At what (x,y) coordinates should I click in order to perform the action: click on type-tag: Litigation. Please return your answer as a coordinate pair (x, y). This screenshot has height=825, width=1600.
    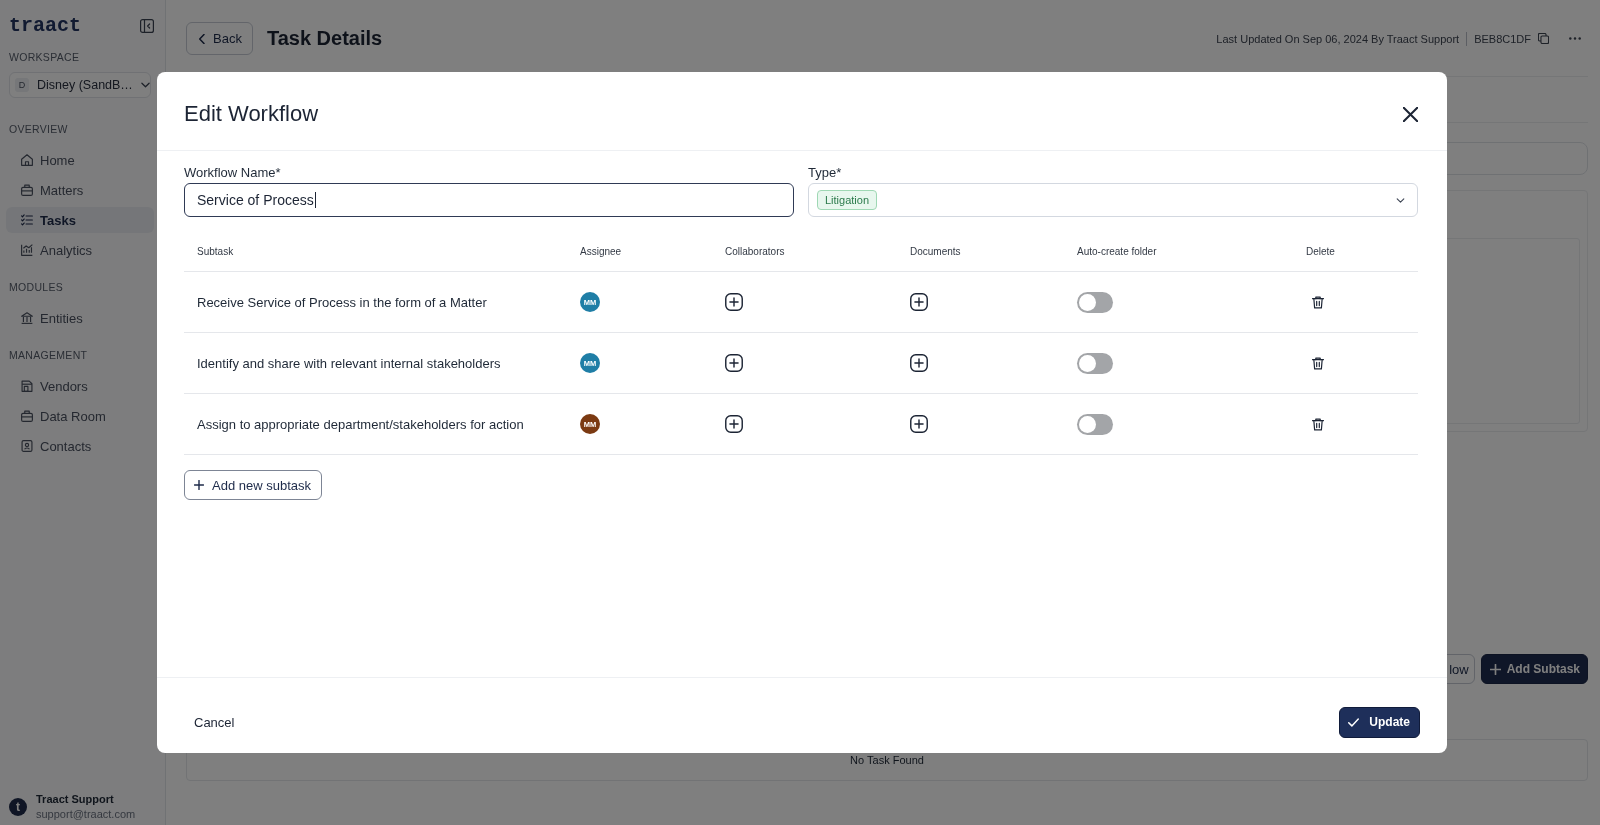
    Looking at the image, I should click on (847, 200).